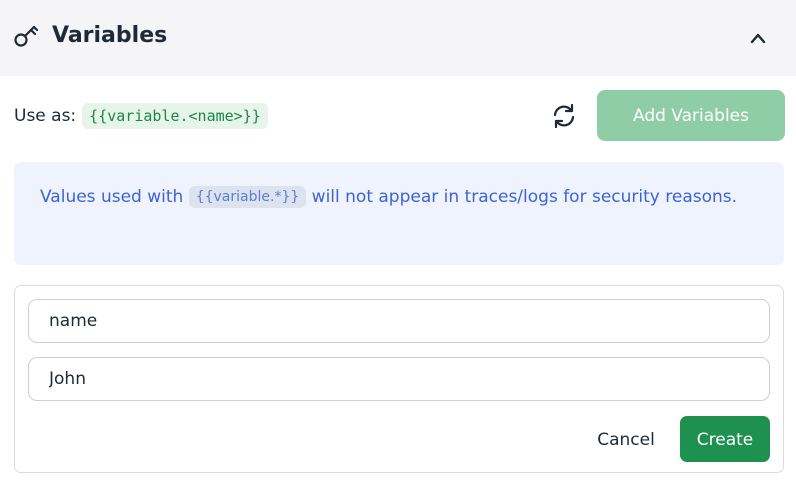 The height and width of the screenshot is (492, 796). I want to click on use-as-hint: Use as: {{variable.<name>}}, so click(141, 116).